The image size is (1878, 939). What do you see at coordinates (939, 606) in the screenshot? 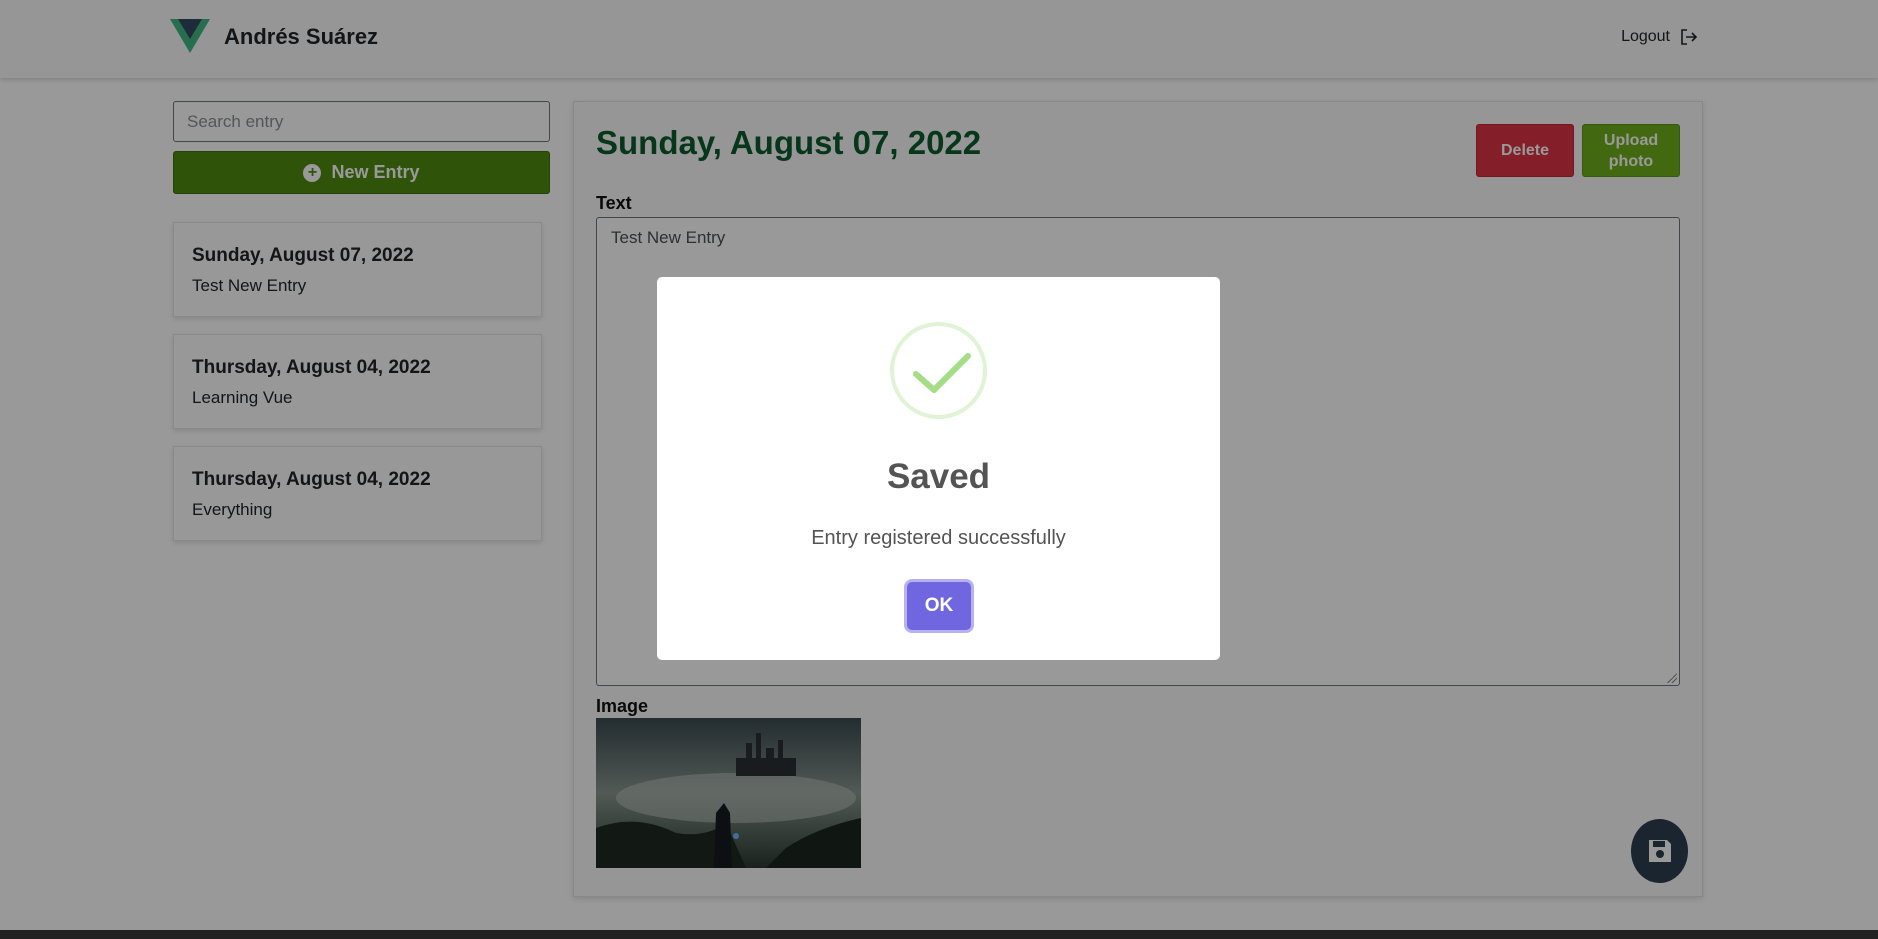
I see `ok-button: OK` at bounding box center [939, 606].